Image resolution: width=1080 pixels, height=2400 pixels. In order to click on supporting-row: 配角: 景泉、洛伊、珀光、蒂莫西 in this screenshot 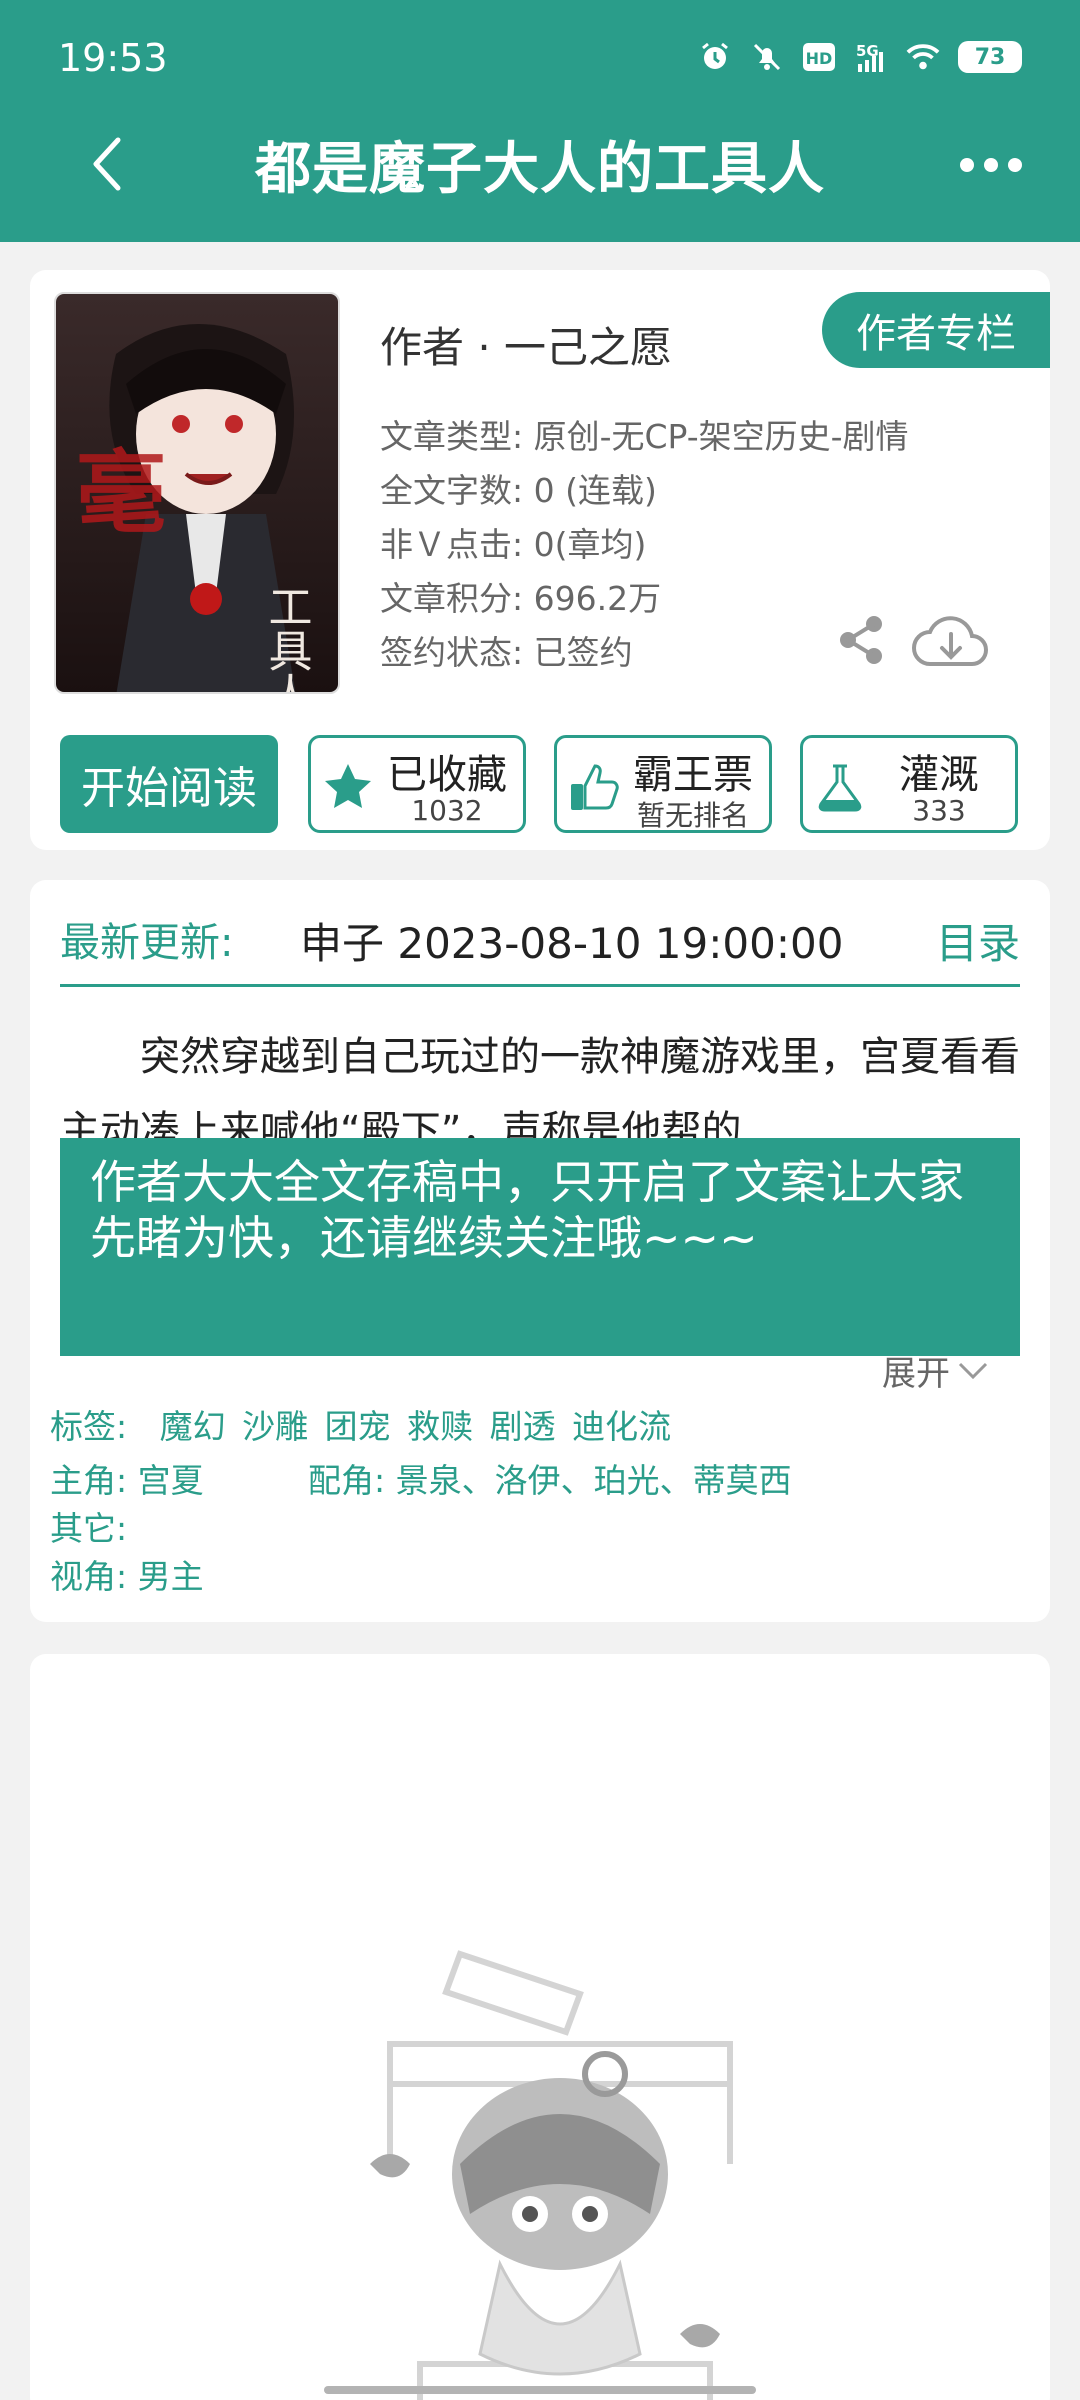, I will do `click(550, 1478)`.